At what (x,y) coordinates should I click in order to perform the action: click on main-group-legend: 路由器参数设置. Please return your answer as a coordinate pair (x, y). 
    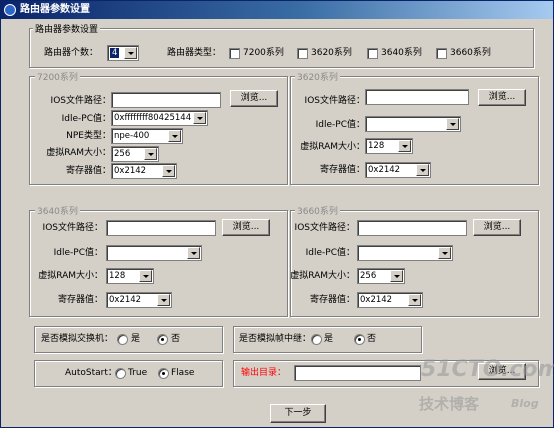
    Looking at the image, I should click on (67, 28).